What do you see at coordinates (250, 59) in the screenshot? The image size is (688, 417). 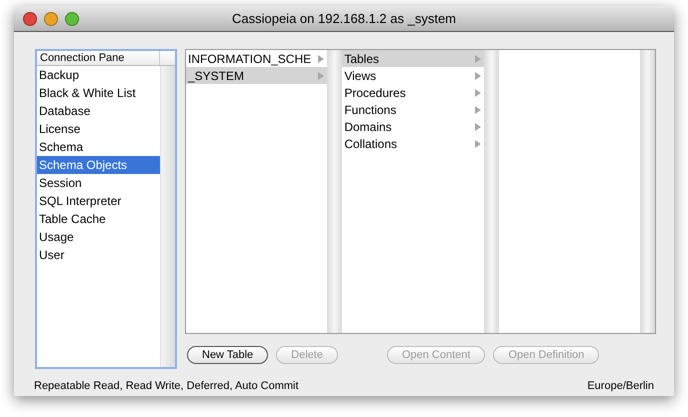 I see `browser-item-label: INFORMATION_SCHE` at bounding box center [250, 59].